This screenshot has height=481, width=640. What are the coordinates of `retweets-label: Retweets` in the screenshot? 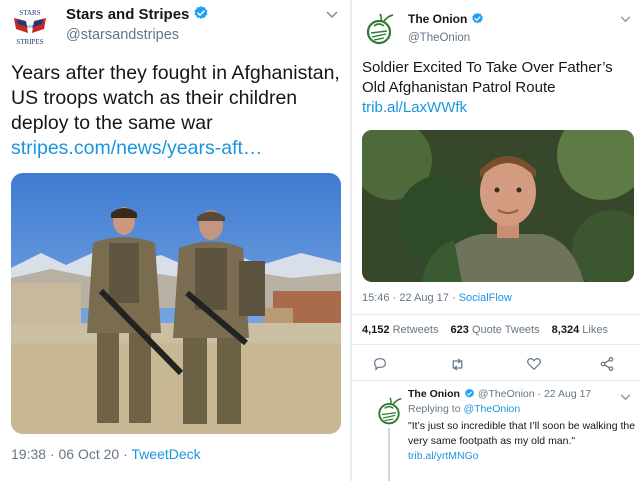 It's located at (415, 330).